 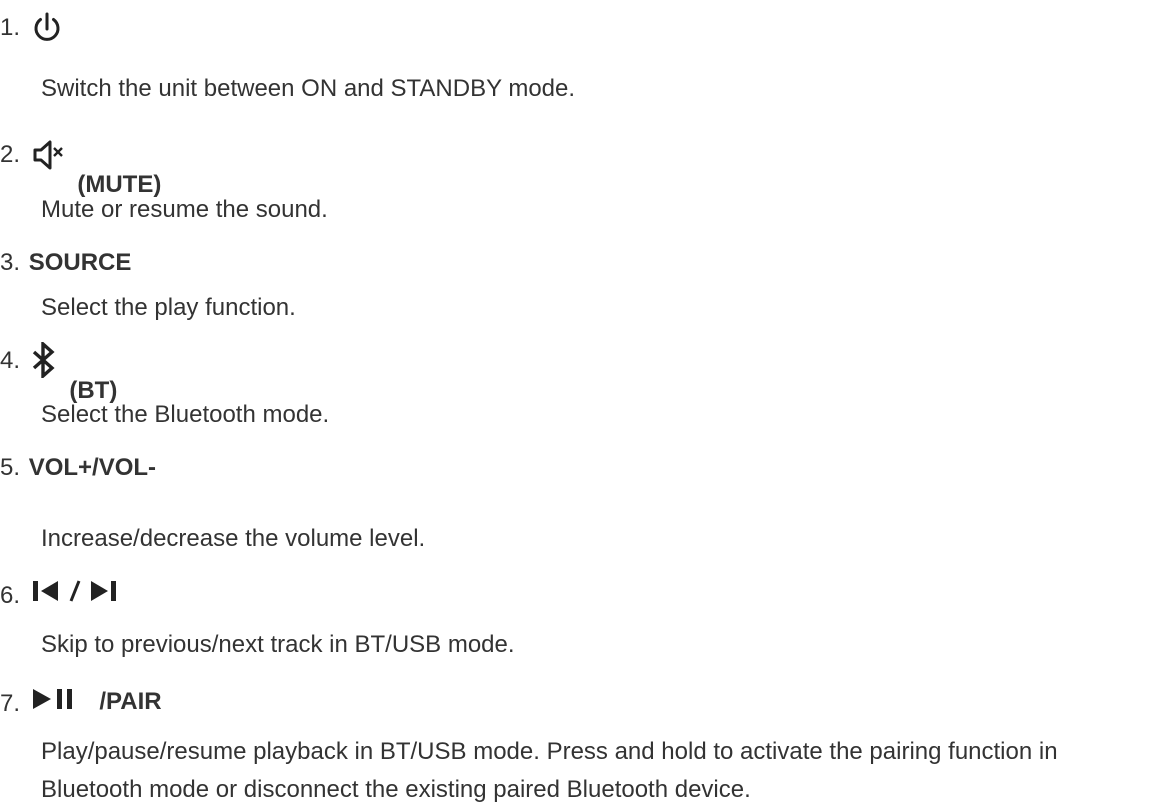 What do you see at coordinates (168, 307) in the screenshot?
I see `item-3-description: Select the play function.` at bounding box center [168, 307].